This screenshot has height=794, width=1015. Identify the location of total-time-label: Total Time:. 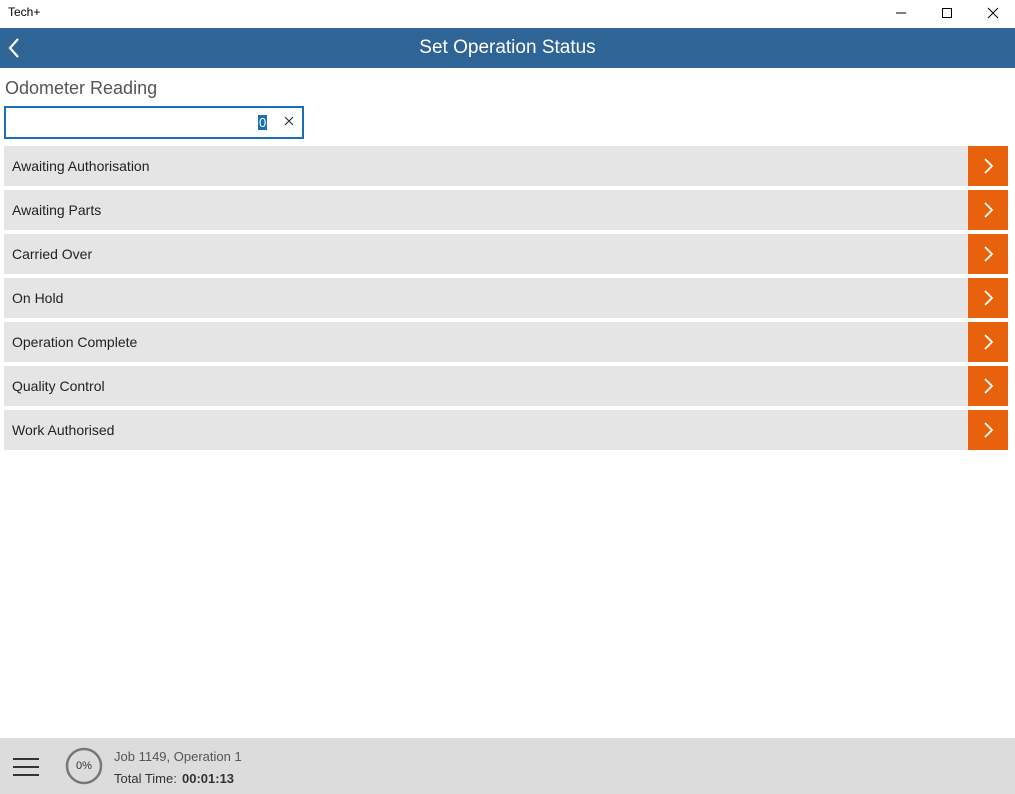
(145, 778).